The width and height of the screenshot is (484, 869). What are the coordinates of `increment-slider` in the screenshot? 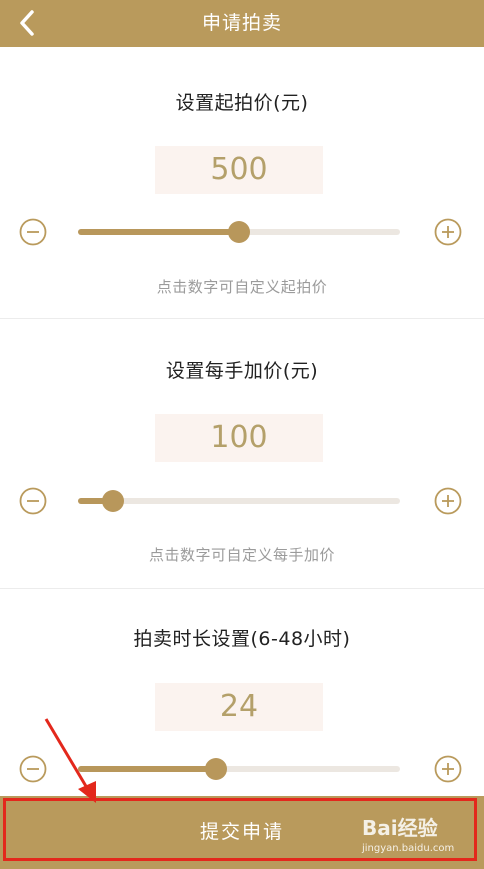 It's located at (239, 501).